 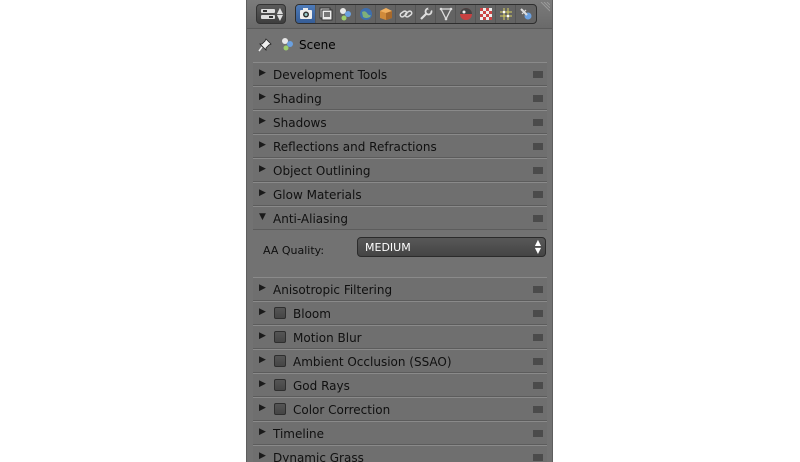 What do you see at coordinates (280, 337) in the screenshot?
I see `motion-blur-enable-checkbox` at bounding box center [280, 337].